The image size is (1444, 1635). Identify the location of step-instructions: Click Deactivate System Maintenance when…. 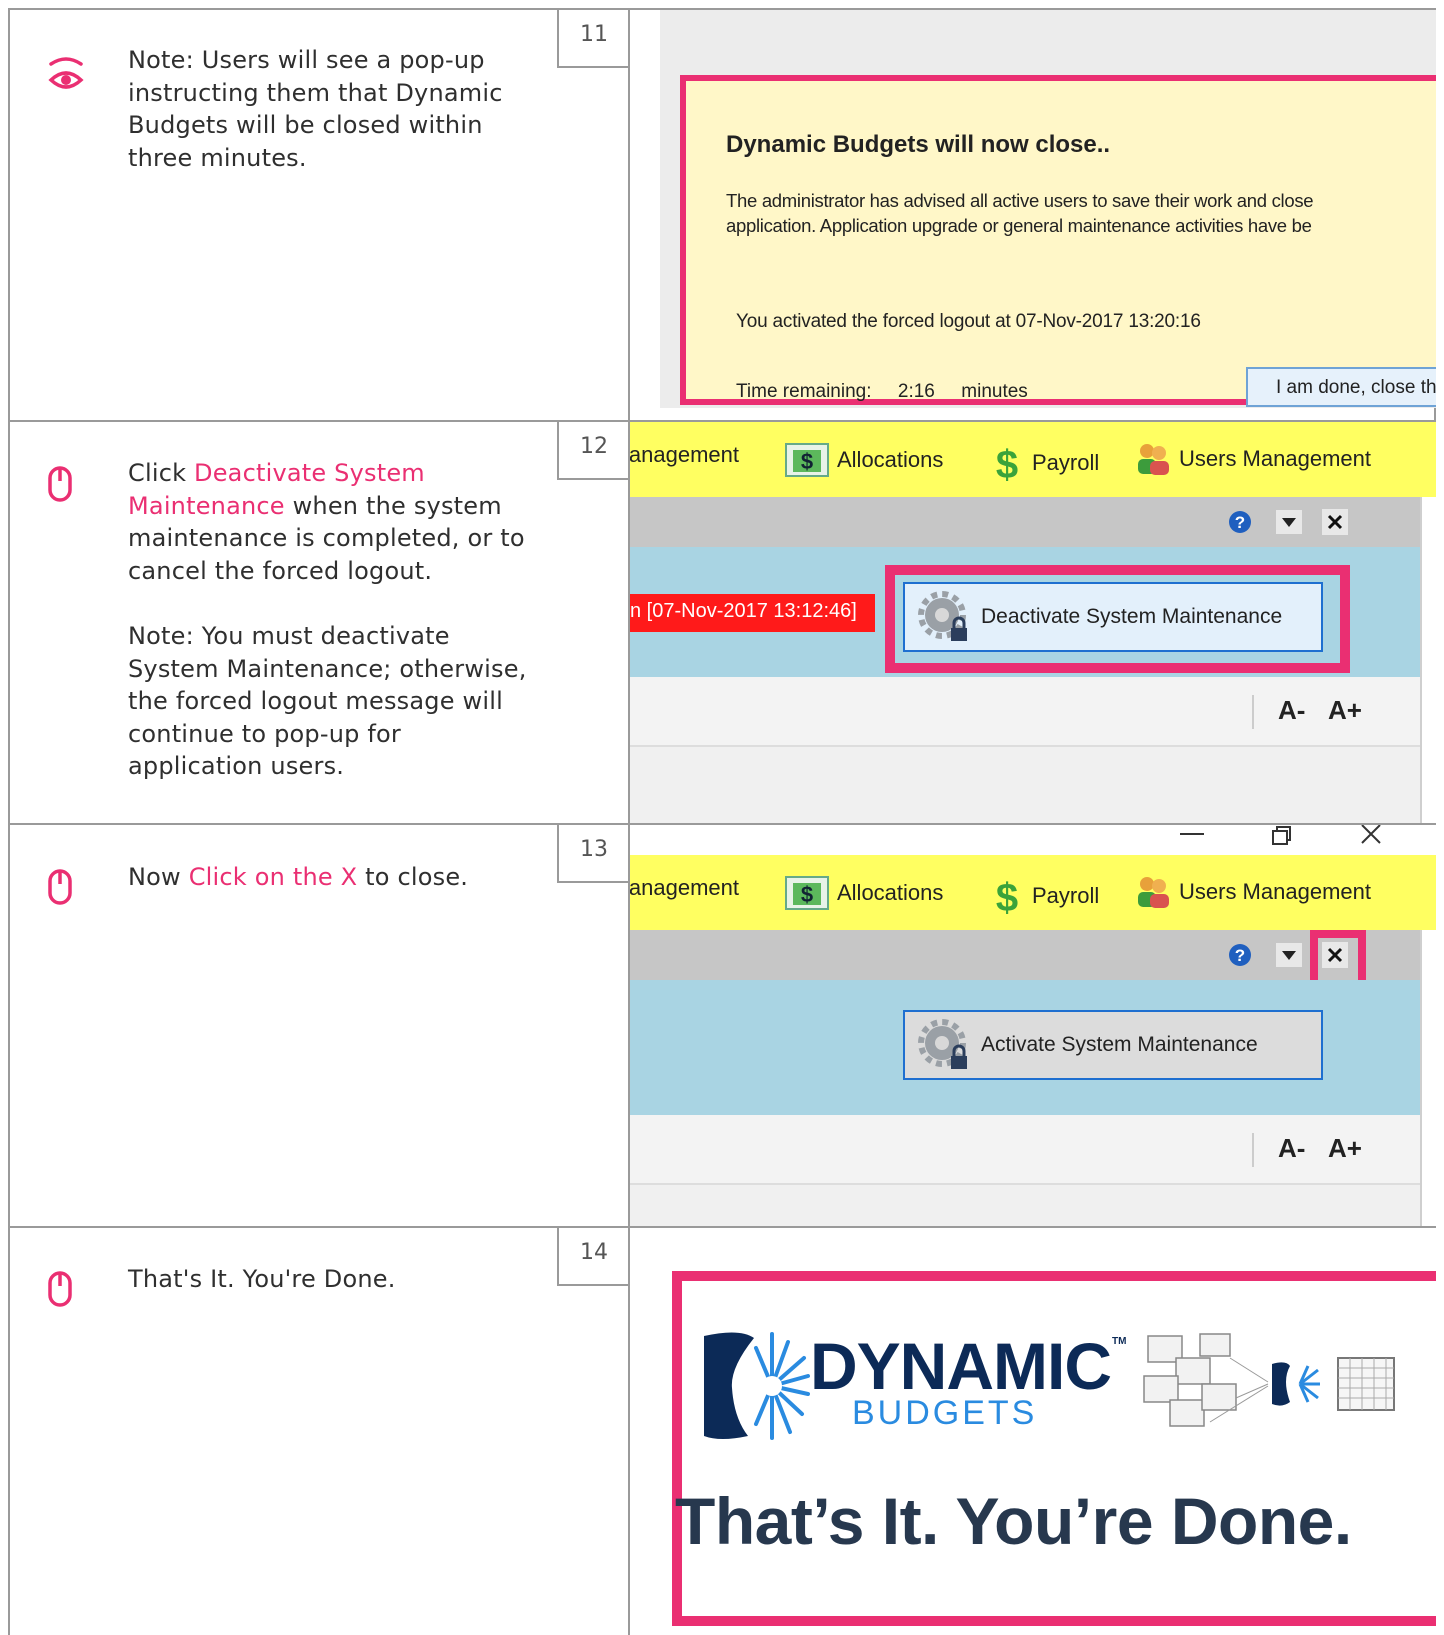
(328, 620).